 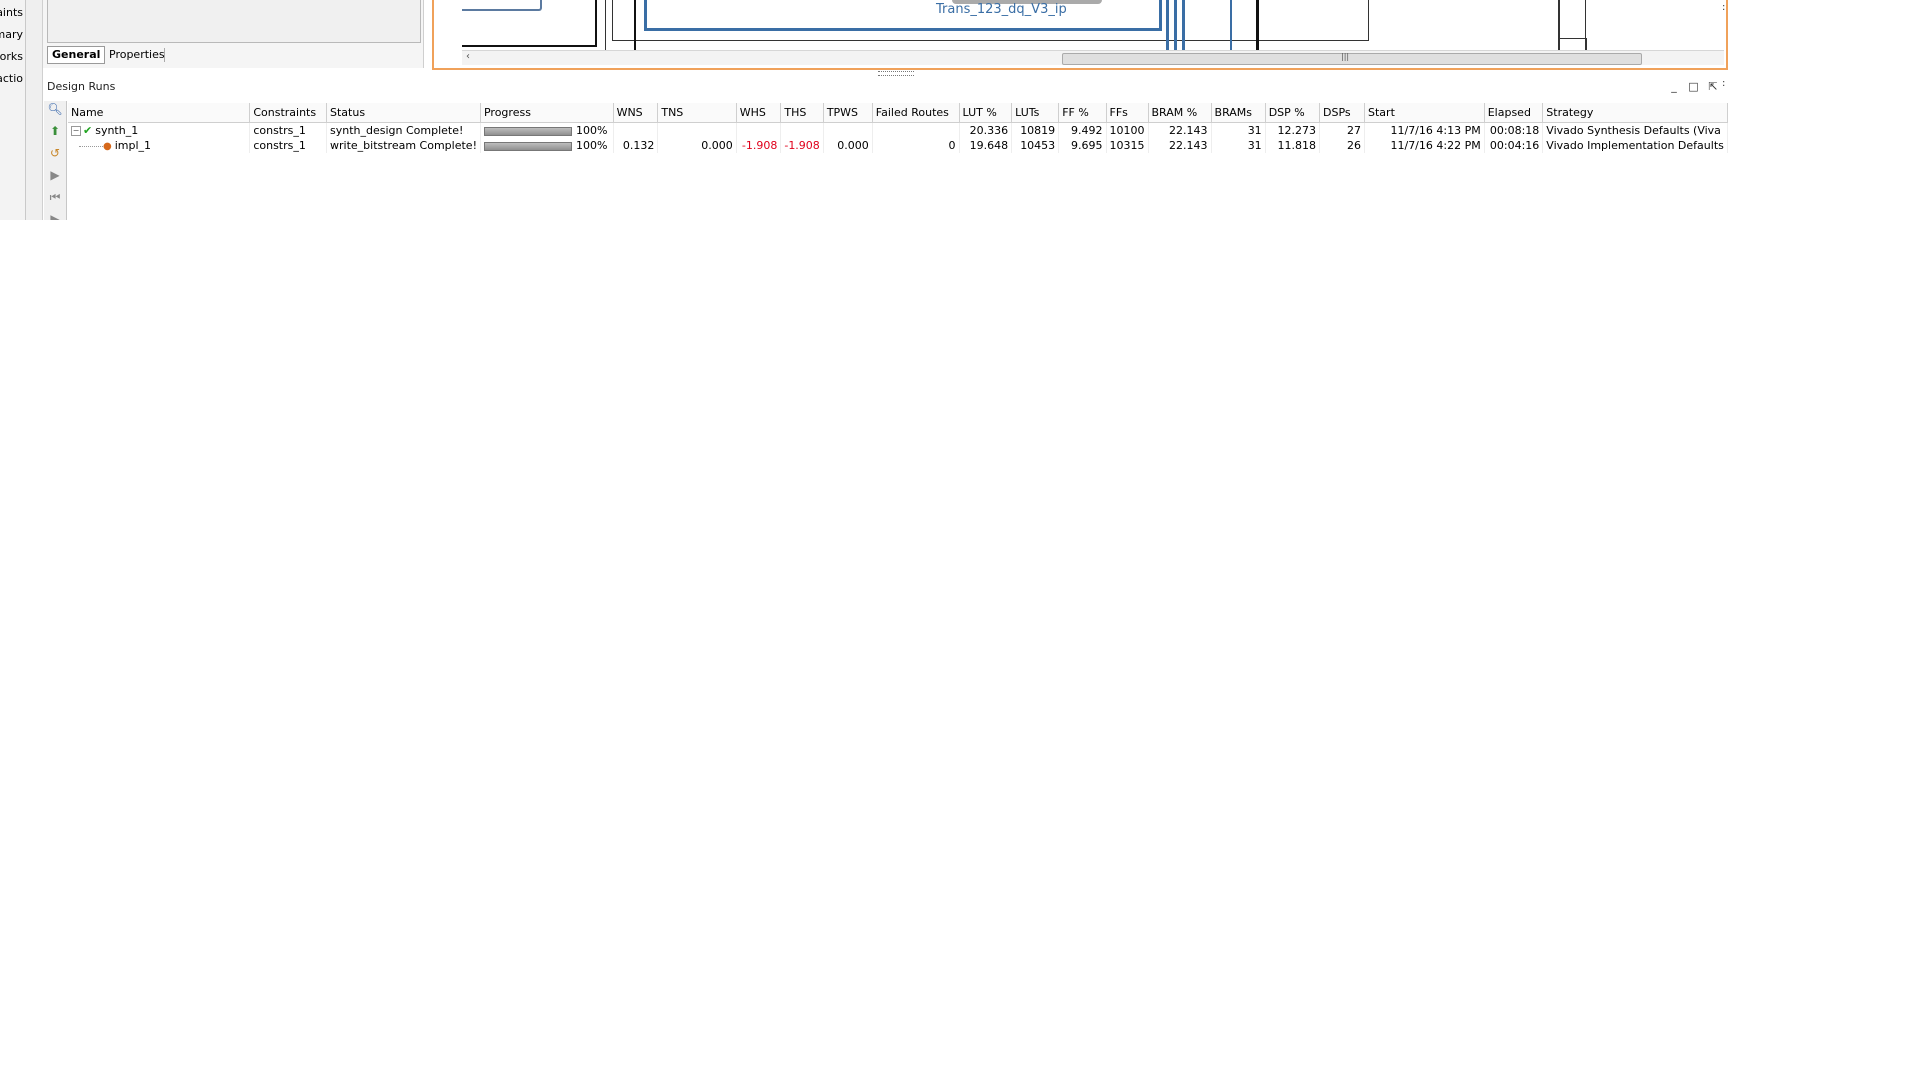 What do you see at coordinates (636, 113) in the screenshot?
I see `col-header-wns: WNS` at bounding box center [636, 113].